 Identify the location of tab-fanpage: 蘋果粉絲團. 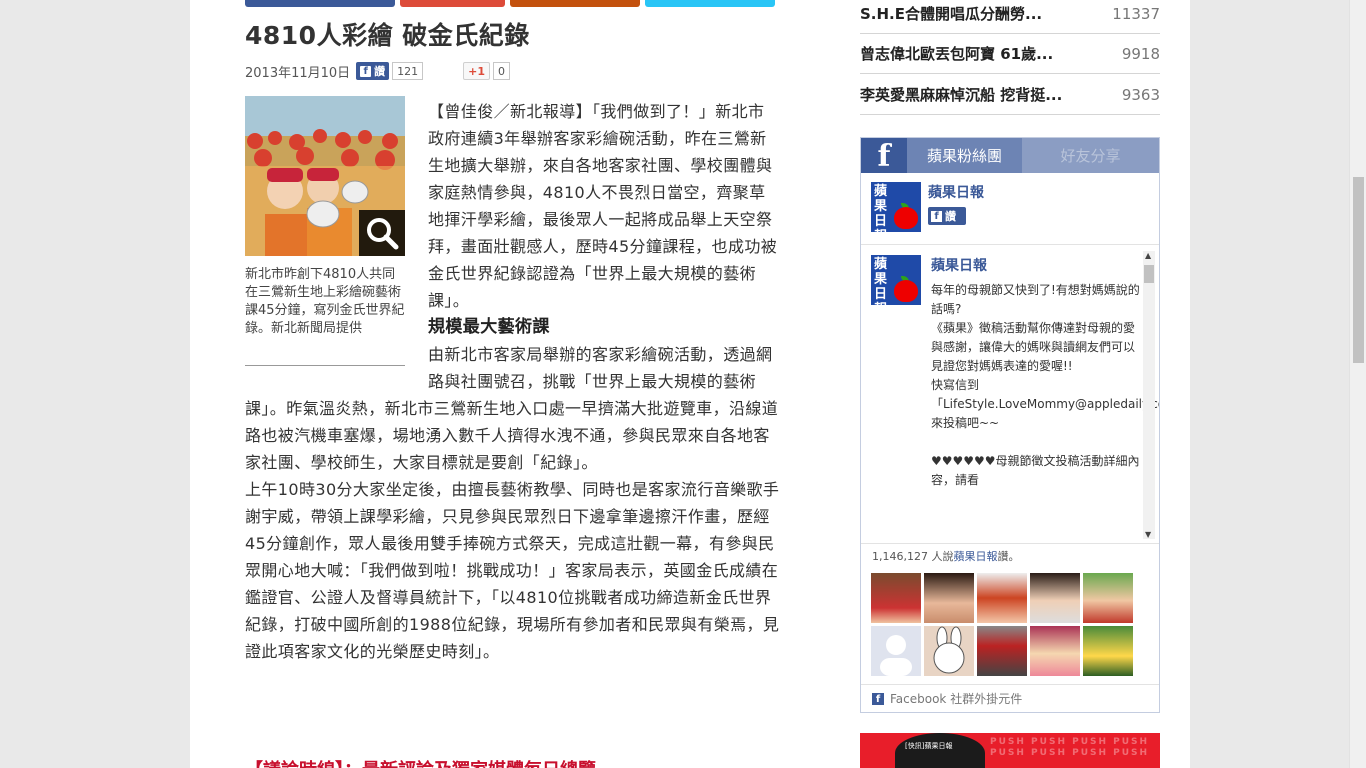
(964, 155).